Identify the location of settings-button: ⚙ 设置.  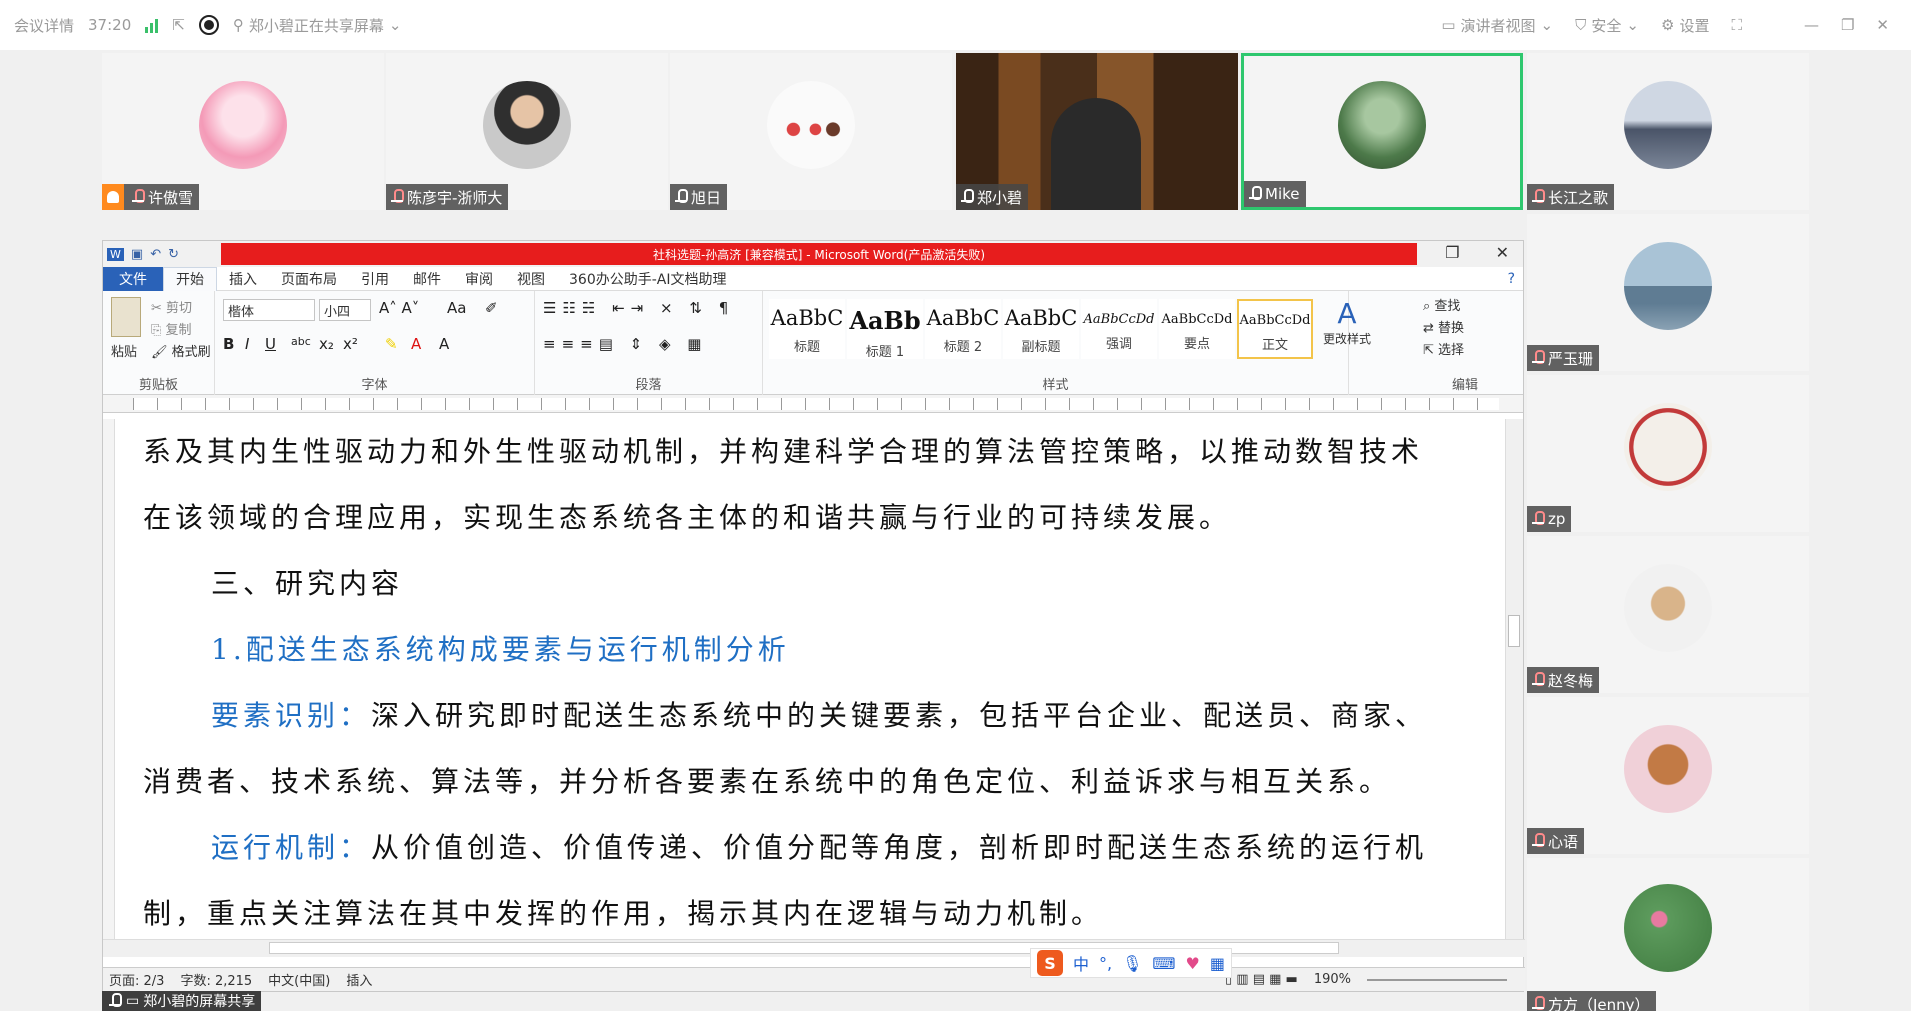
(1685, 25).